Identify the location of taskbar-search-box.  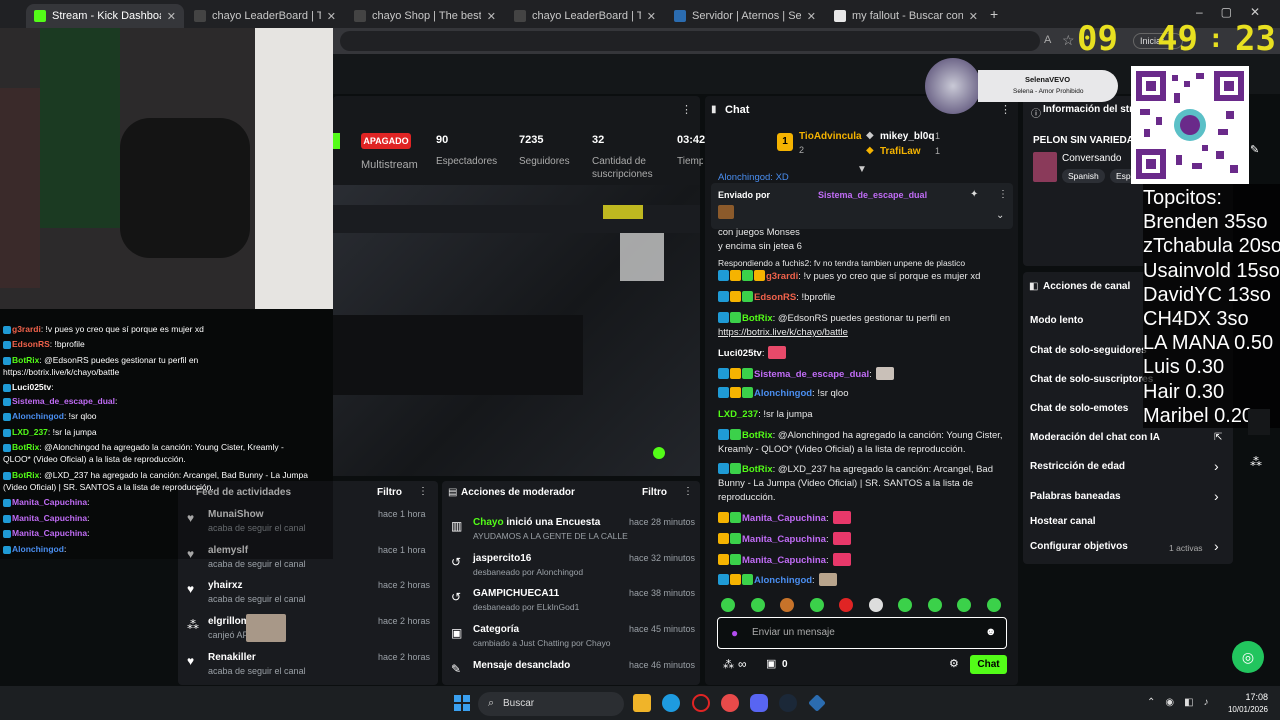
(551, 704).